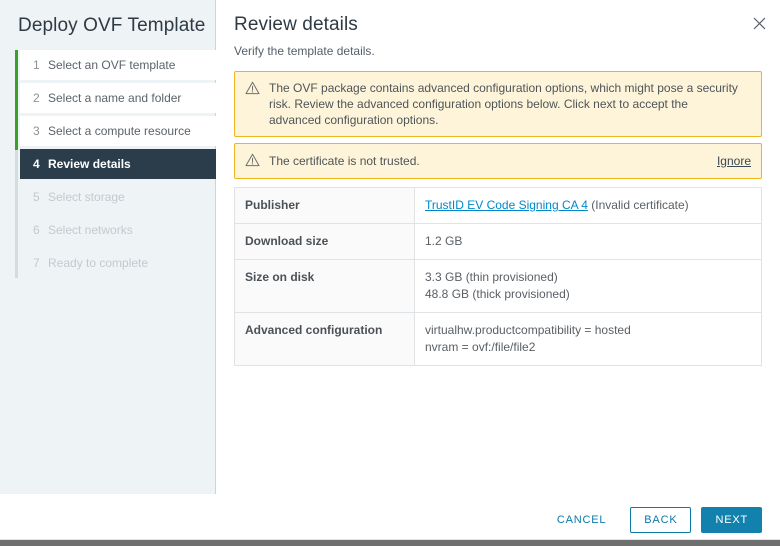 The width and height of the screenshot is (780, 546). I want to click on sidebar-step-3: 3 Select a compute resource, so click(118, 131).